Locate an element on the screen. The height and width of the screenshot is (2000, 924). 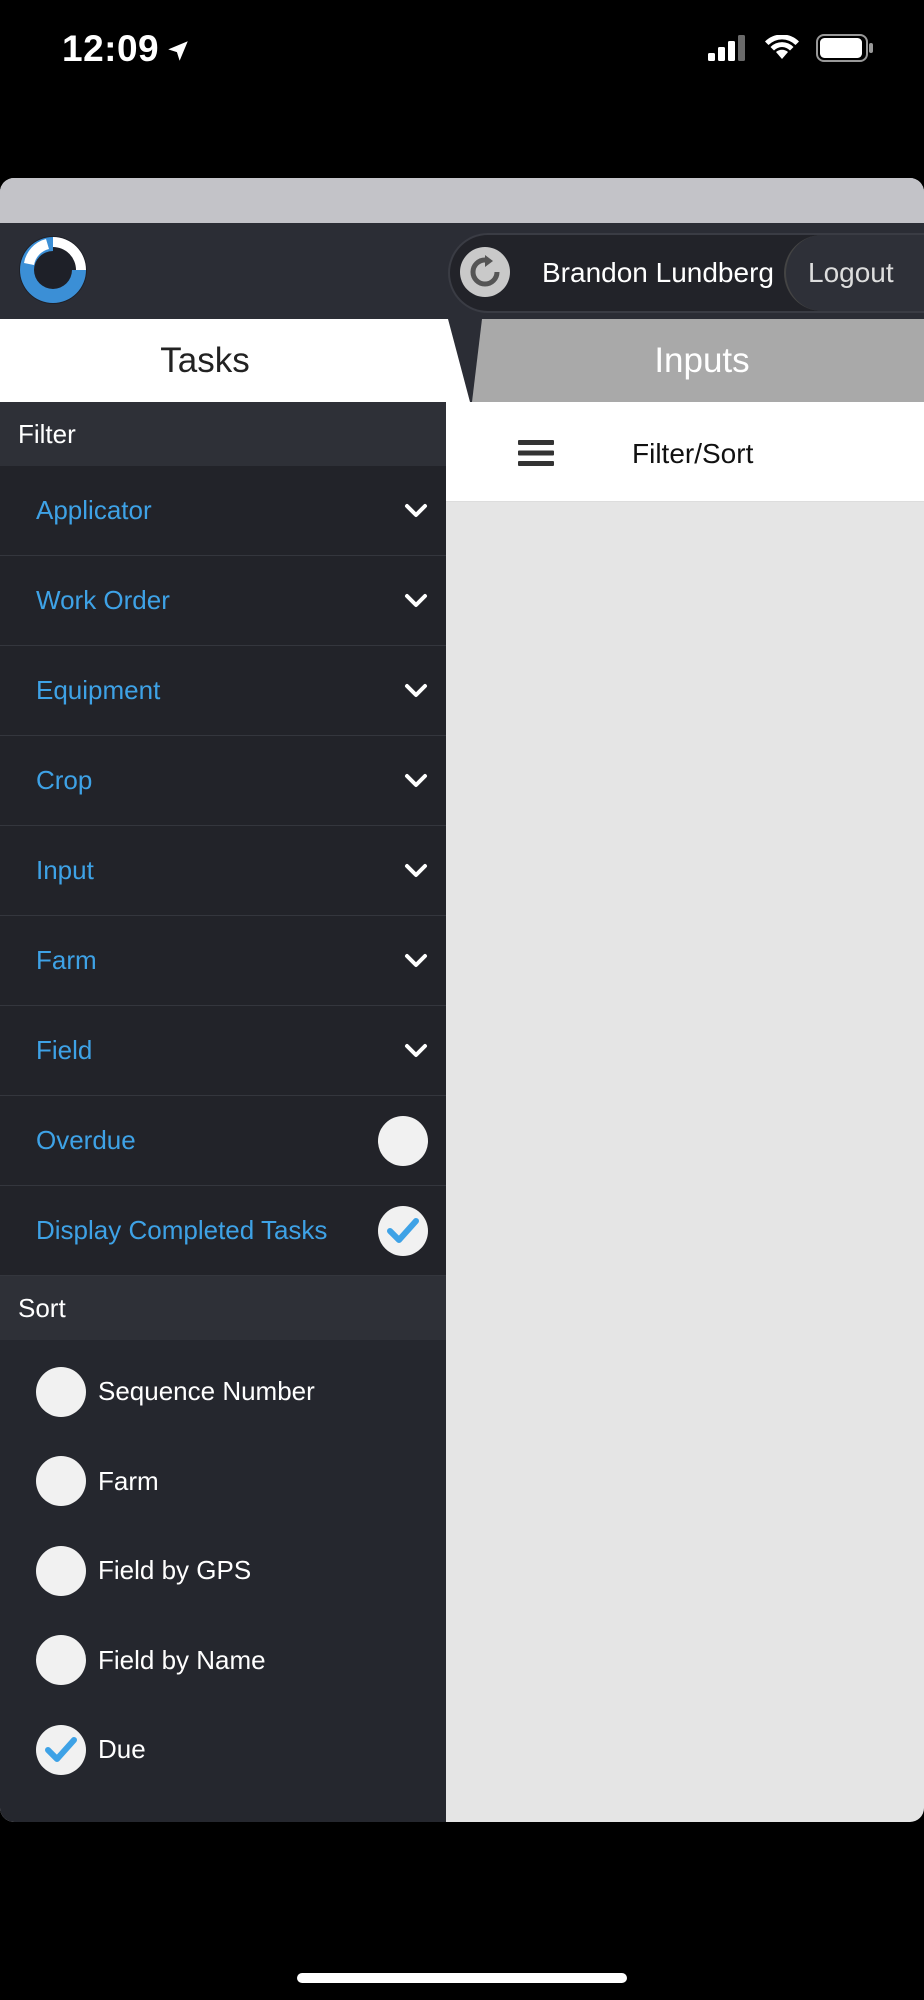
filter-overdue-toggle: Overdue is located at coordinates (223, 1141).